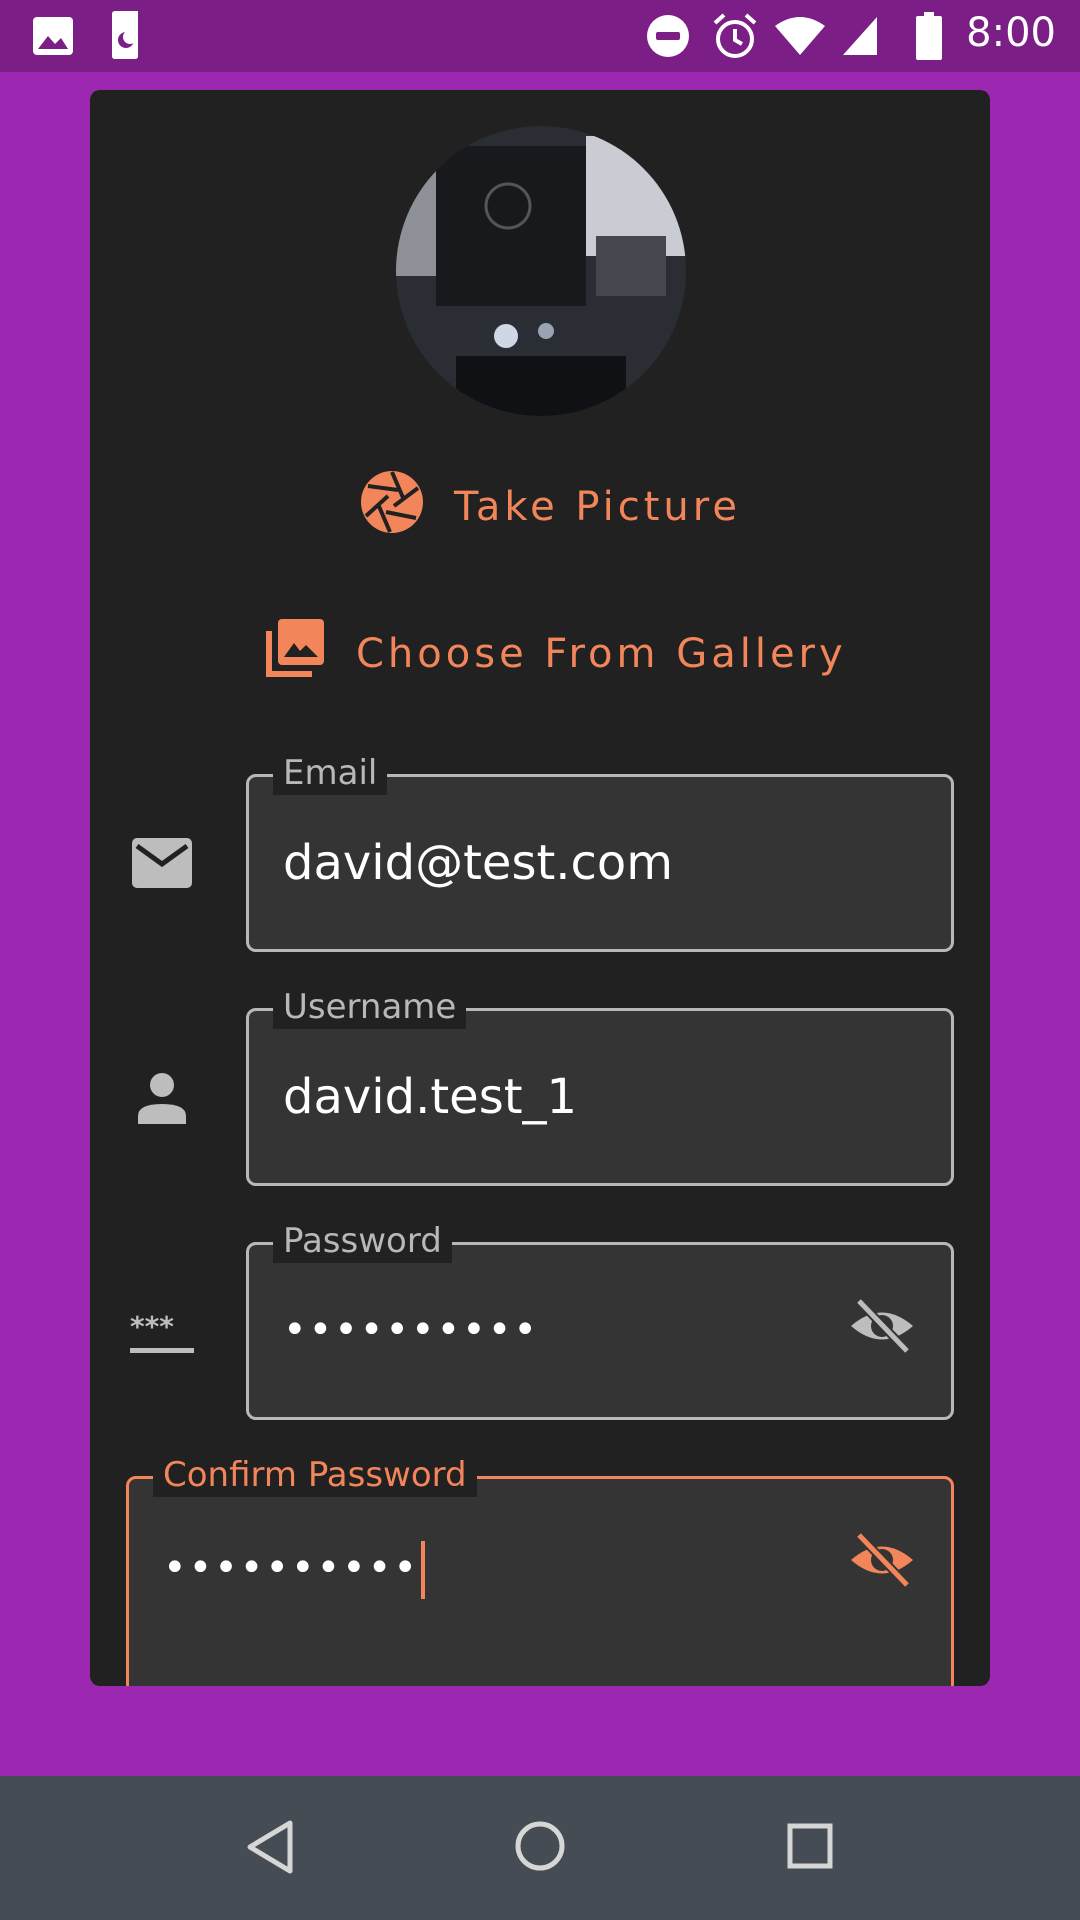 The image size is (1080, 1920). I want to click on status-time: 8:00, so click(1011, 33).